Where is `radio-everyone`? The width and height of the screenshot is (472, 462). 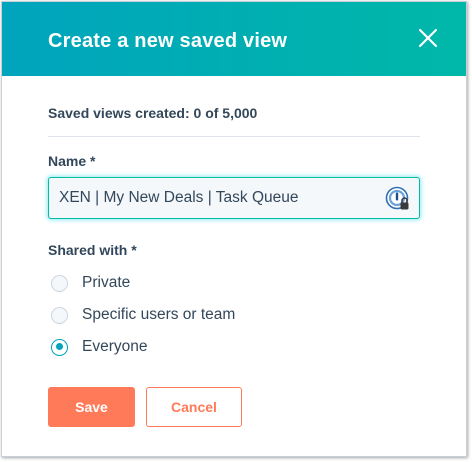
radio-everyone is located at coordinates (59, 347).